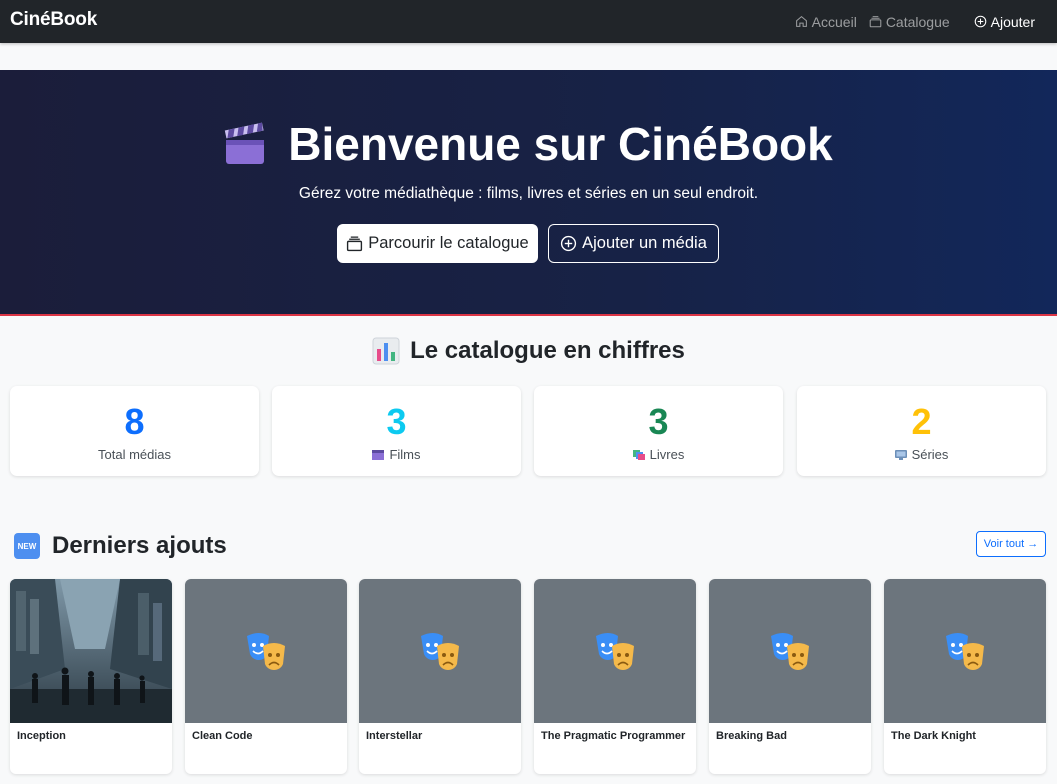  I want to click on stat-label: Films, so click(396, 454).